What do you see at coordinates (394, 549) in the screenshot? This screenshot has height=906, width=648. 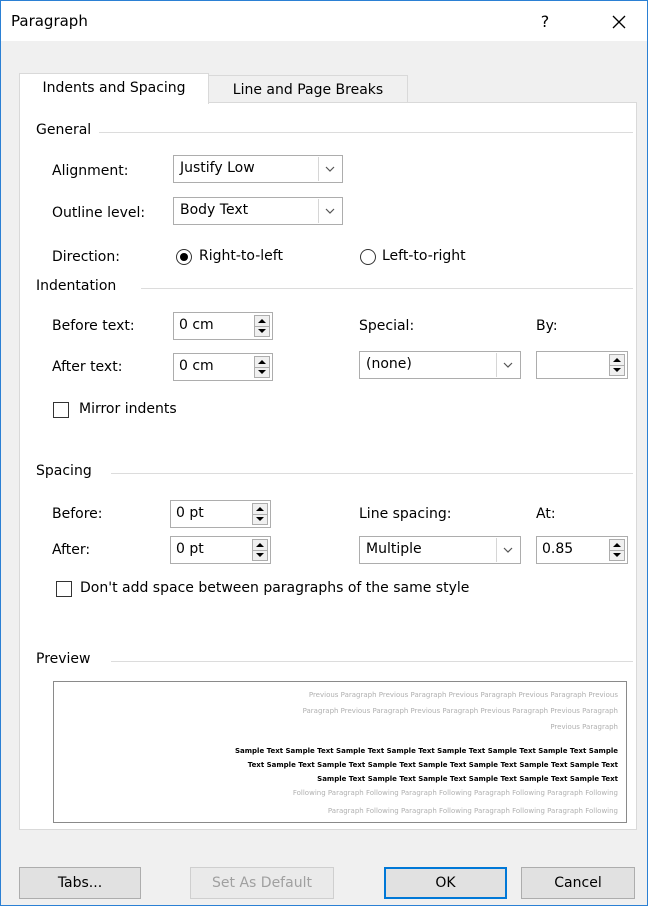 I see `line-spacing-value: Multiple` at bounding box center [394, 549].